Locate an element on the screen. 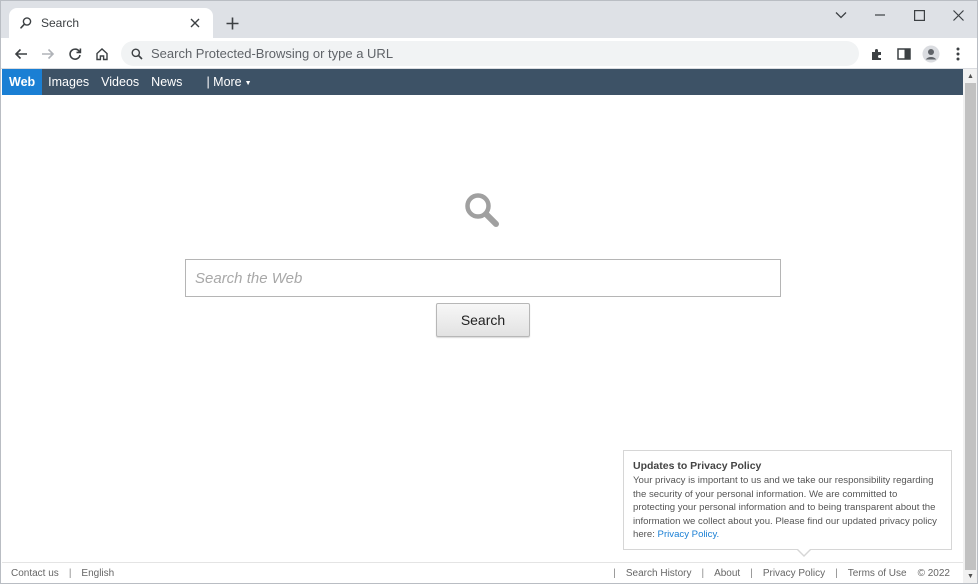 This screenshot has width=978, height=584. nav-more-label: | More is located at coordinates (224, 82).